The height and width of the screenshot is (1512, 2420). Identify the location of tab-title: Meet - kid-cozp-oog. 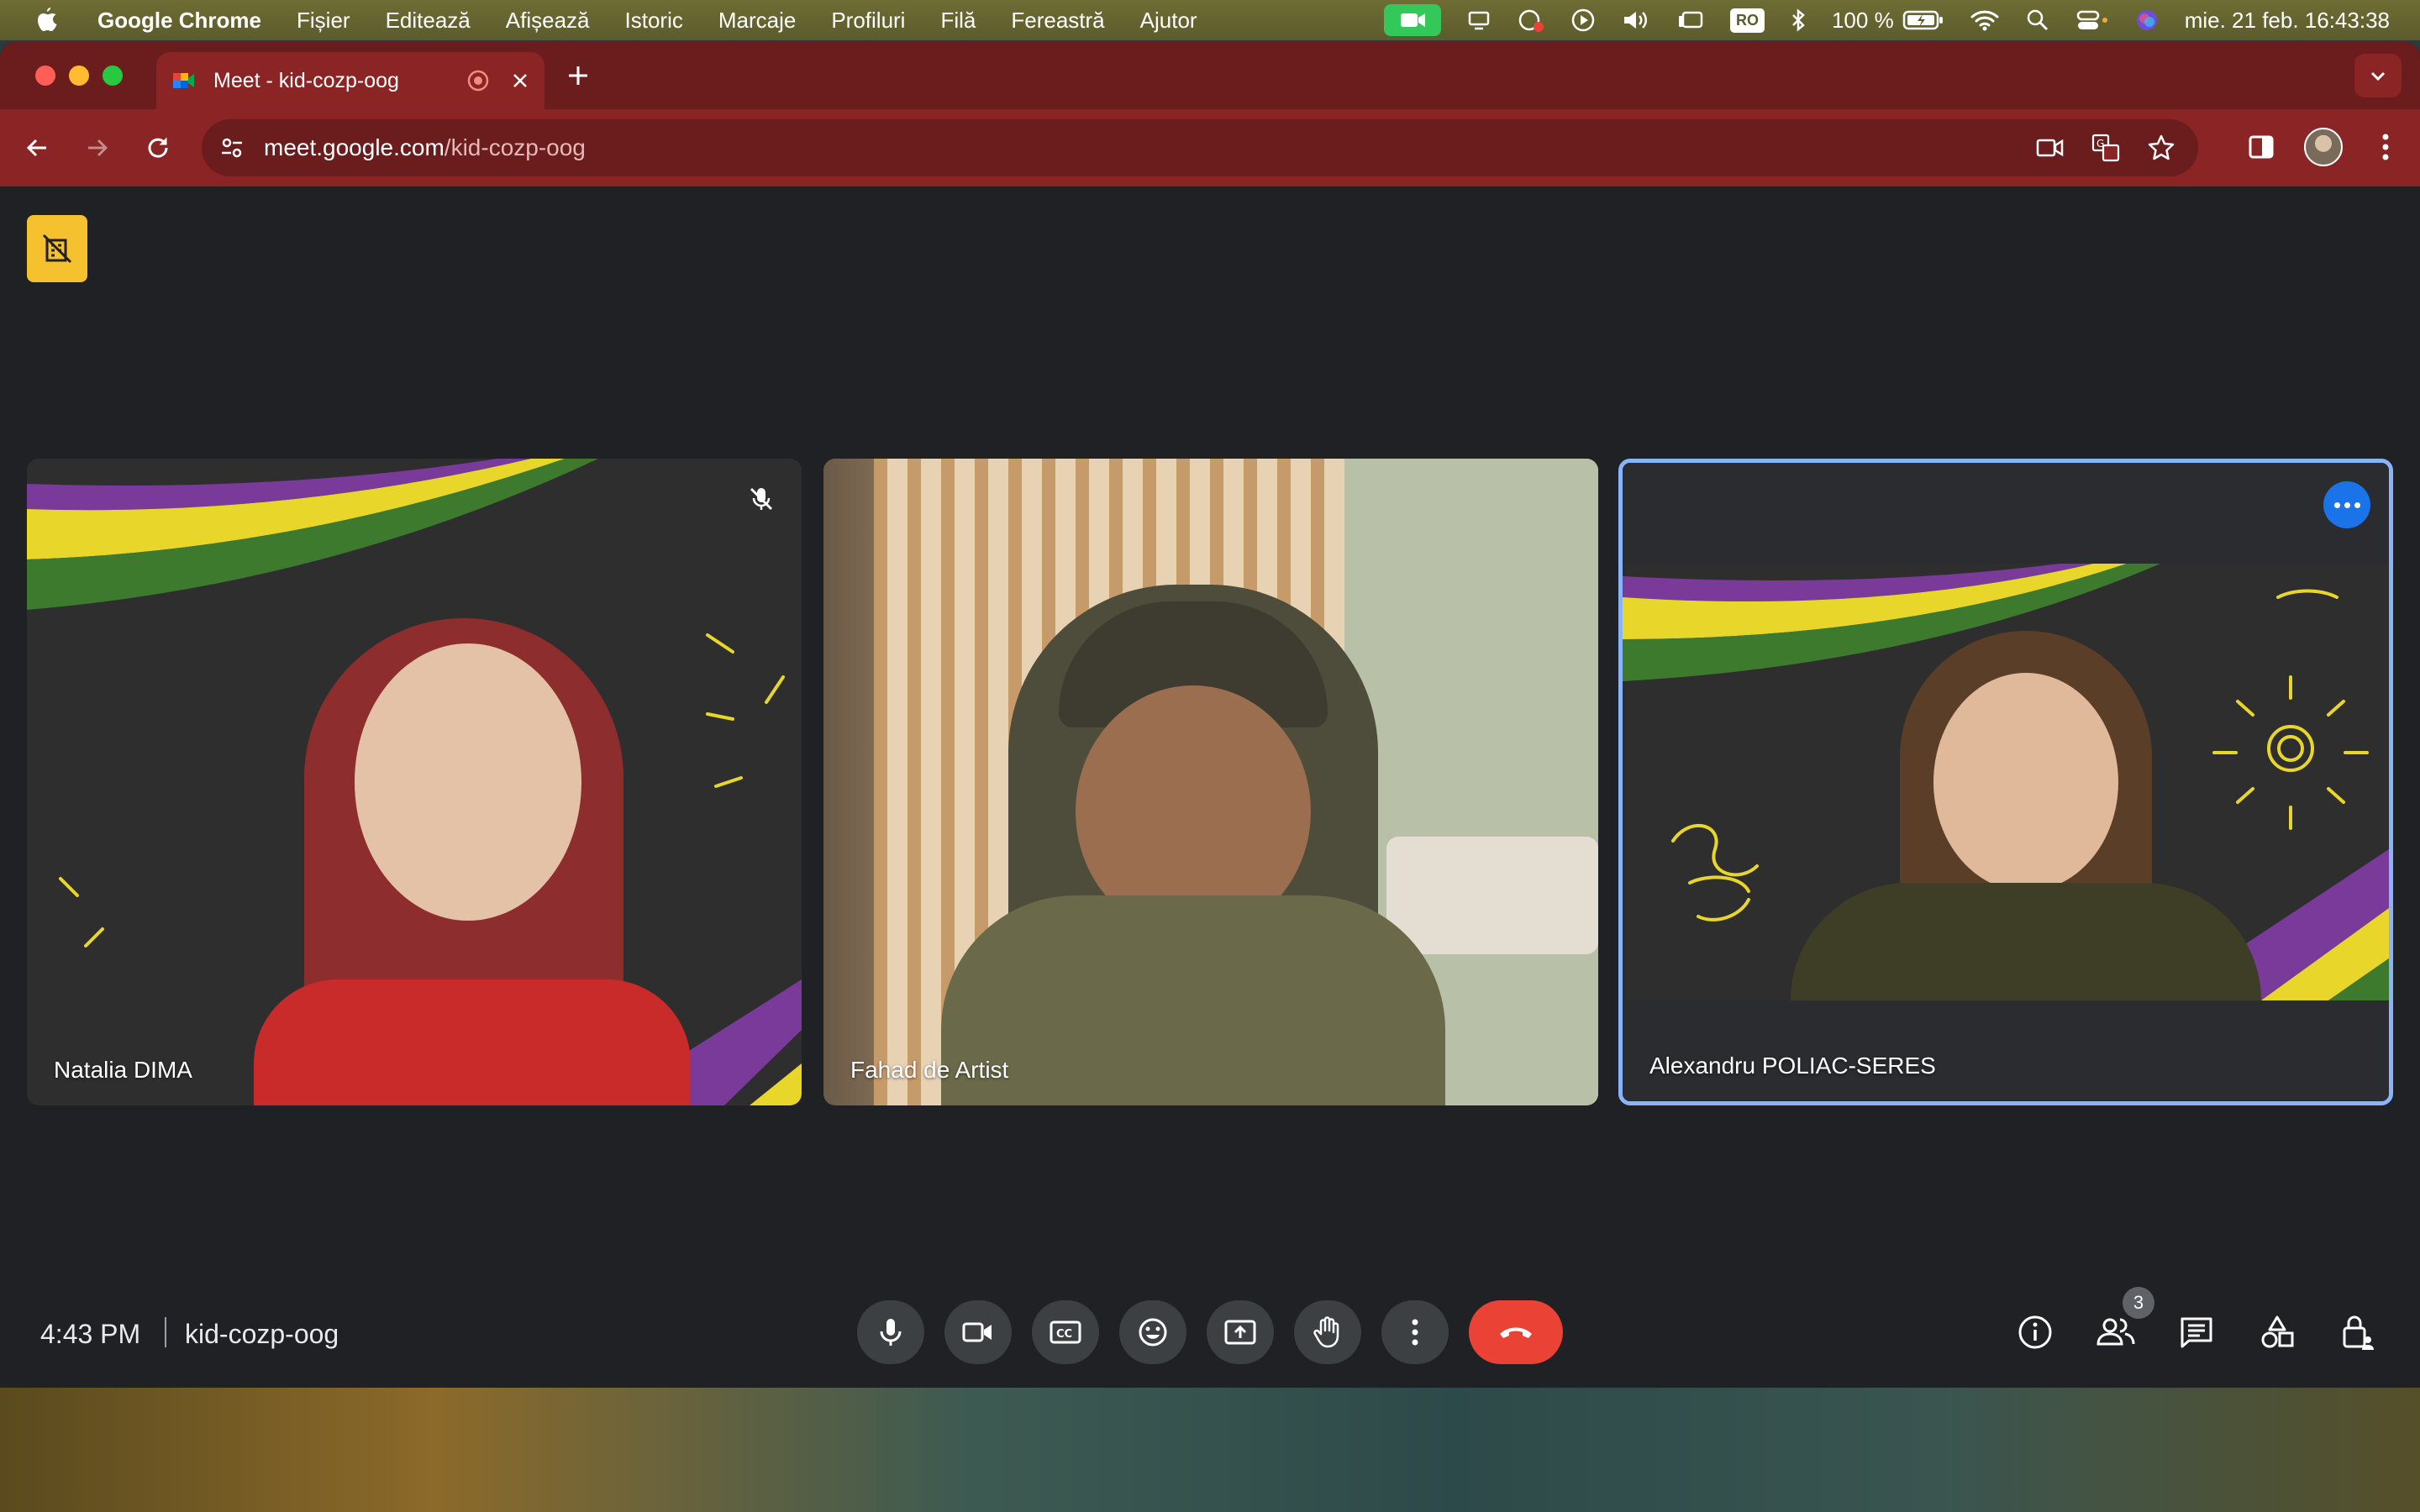
(306, 80).